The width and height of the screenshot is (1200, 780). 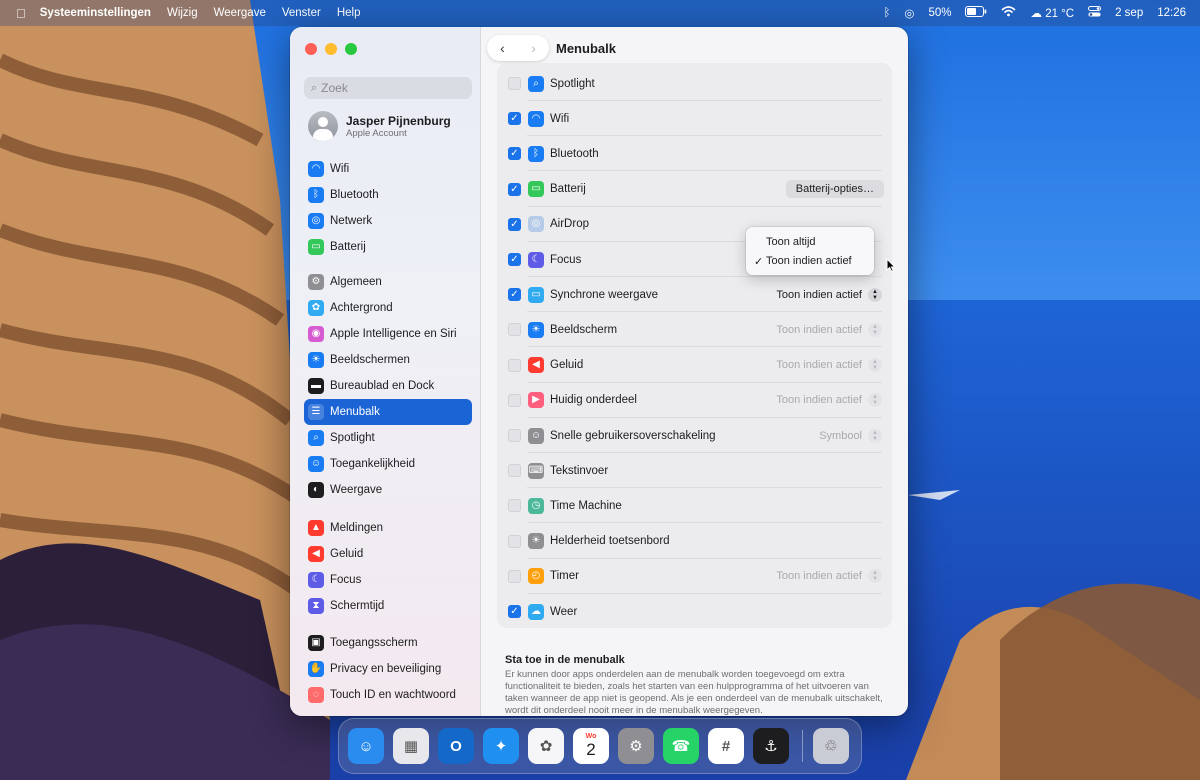 I want to click on sidebar-item-schermtijd: ⧗ Schermtijd, so click(x=388, y=606).